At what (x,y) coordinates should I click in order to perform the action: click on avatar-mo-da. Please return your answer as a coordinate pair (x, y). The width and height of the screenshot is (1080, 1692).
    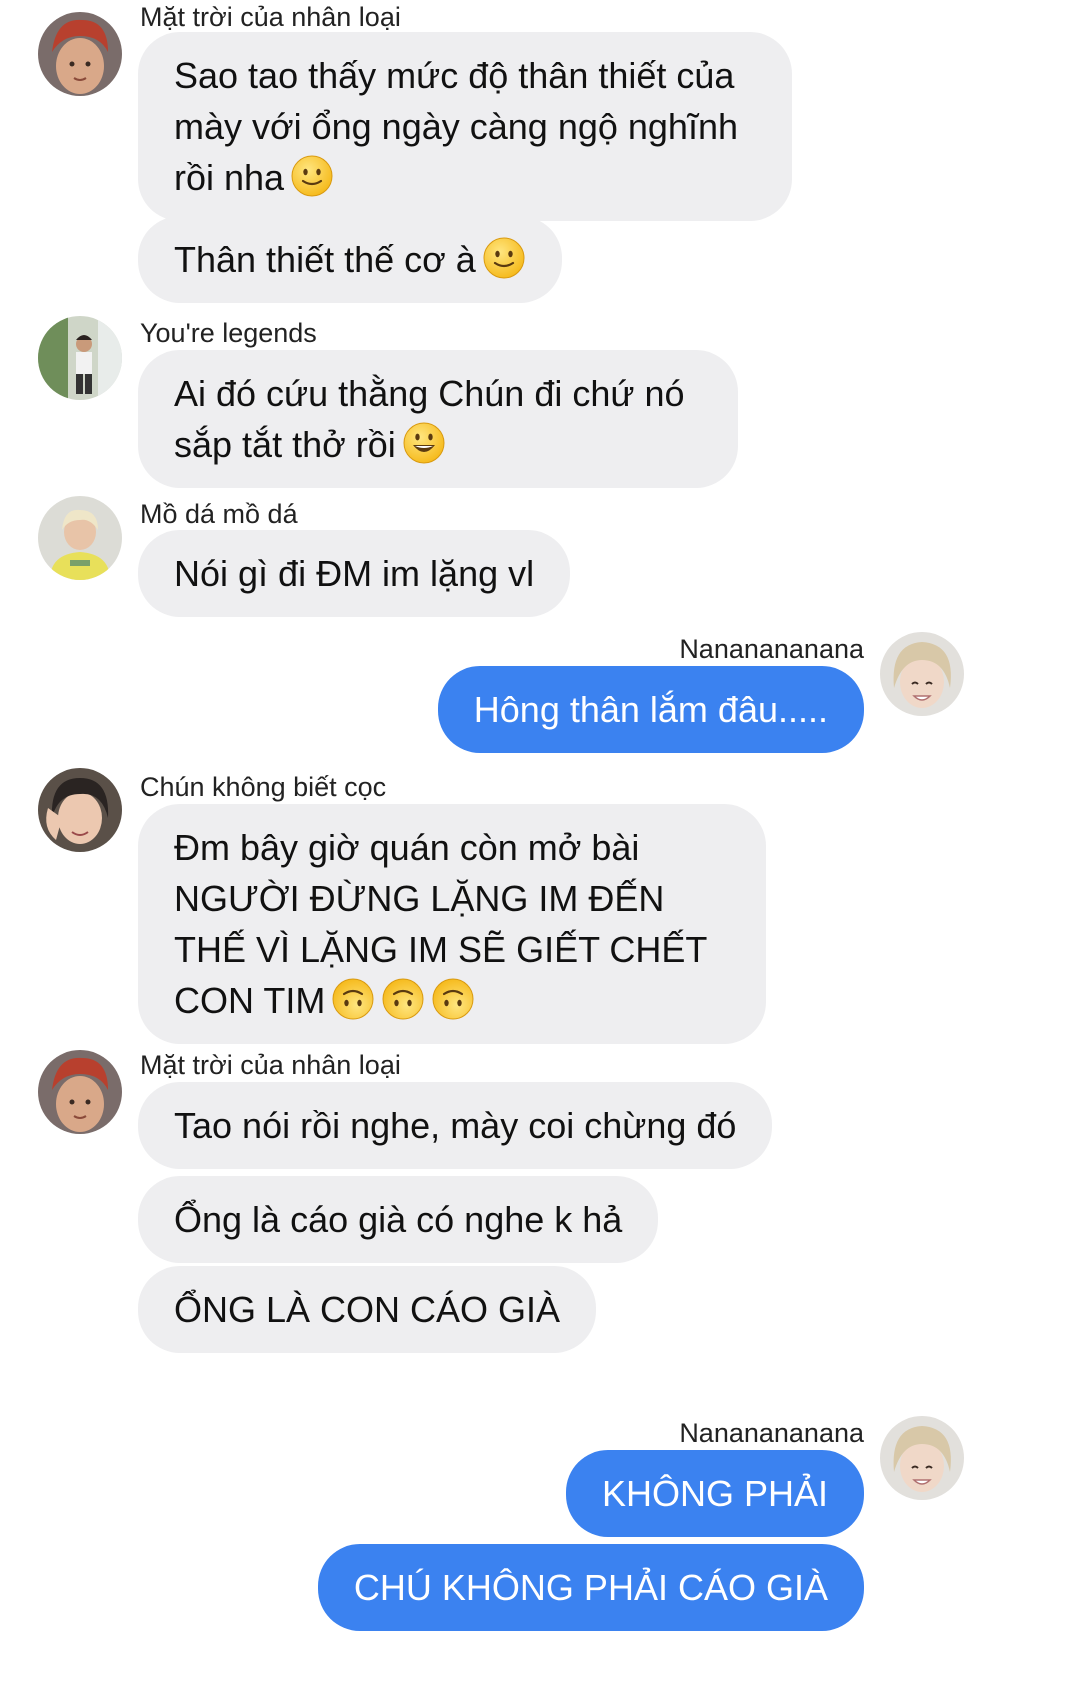
    Looking at the image, I should click on (80, 538).